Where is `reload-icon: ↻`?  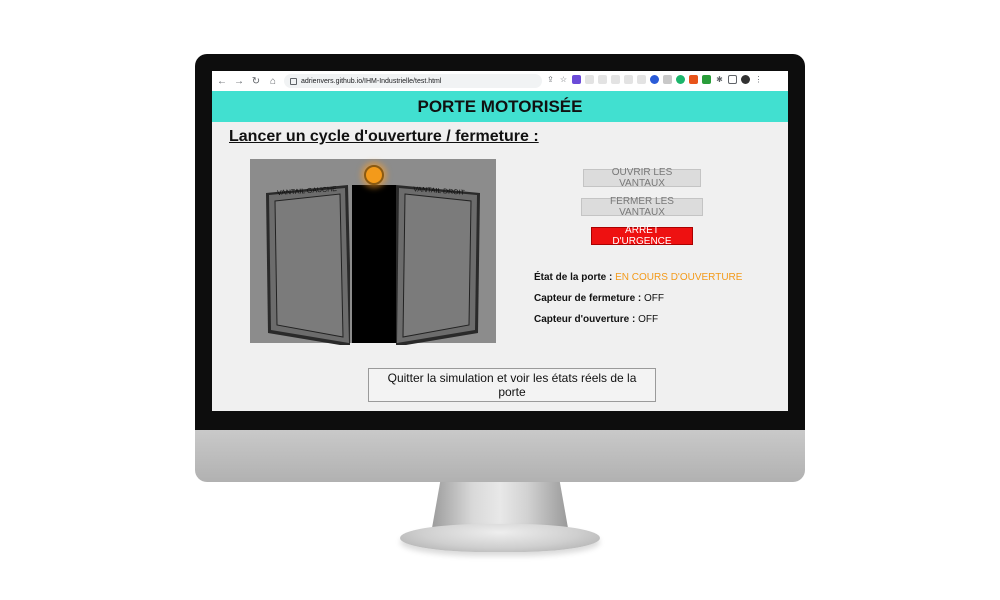 reload-icon: ↻ is located at coordinates (256, 81).